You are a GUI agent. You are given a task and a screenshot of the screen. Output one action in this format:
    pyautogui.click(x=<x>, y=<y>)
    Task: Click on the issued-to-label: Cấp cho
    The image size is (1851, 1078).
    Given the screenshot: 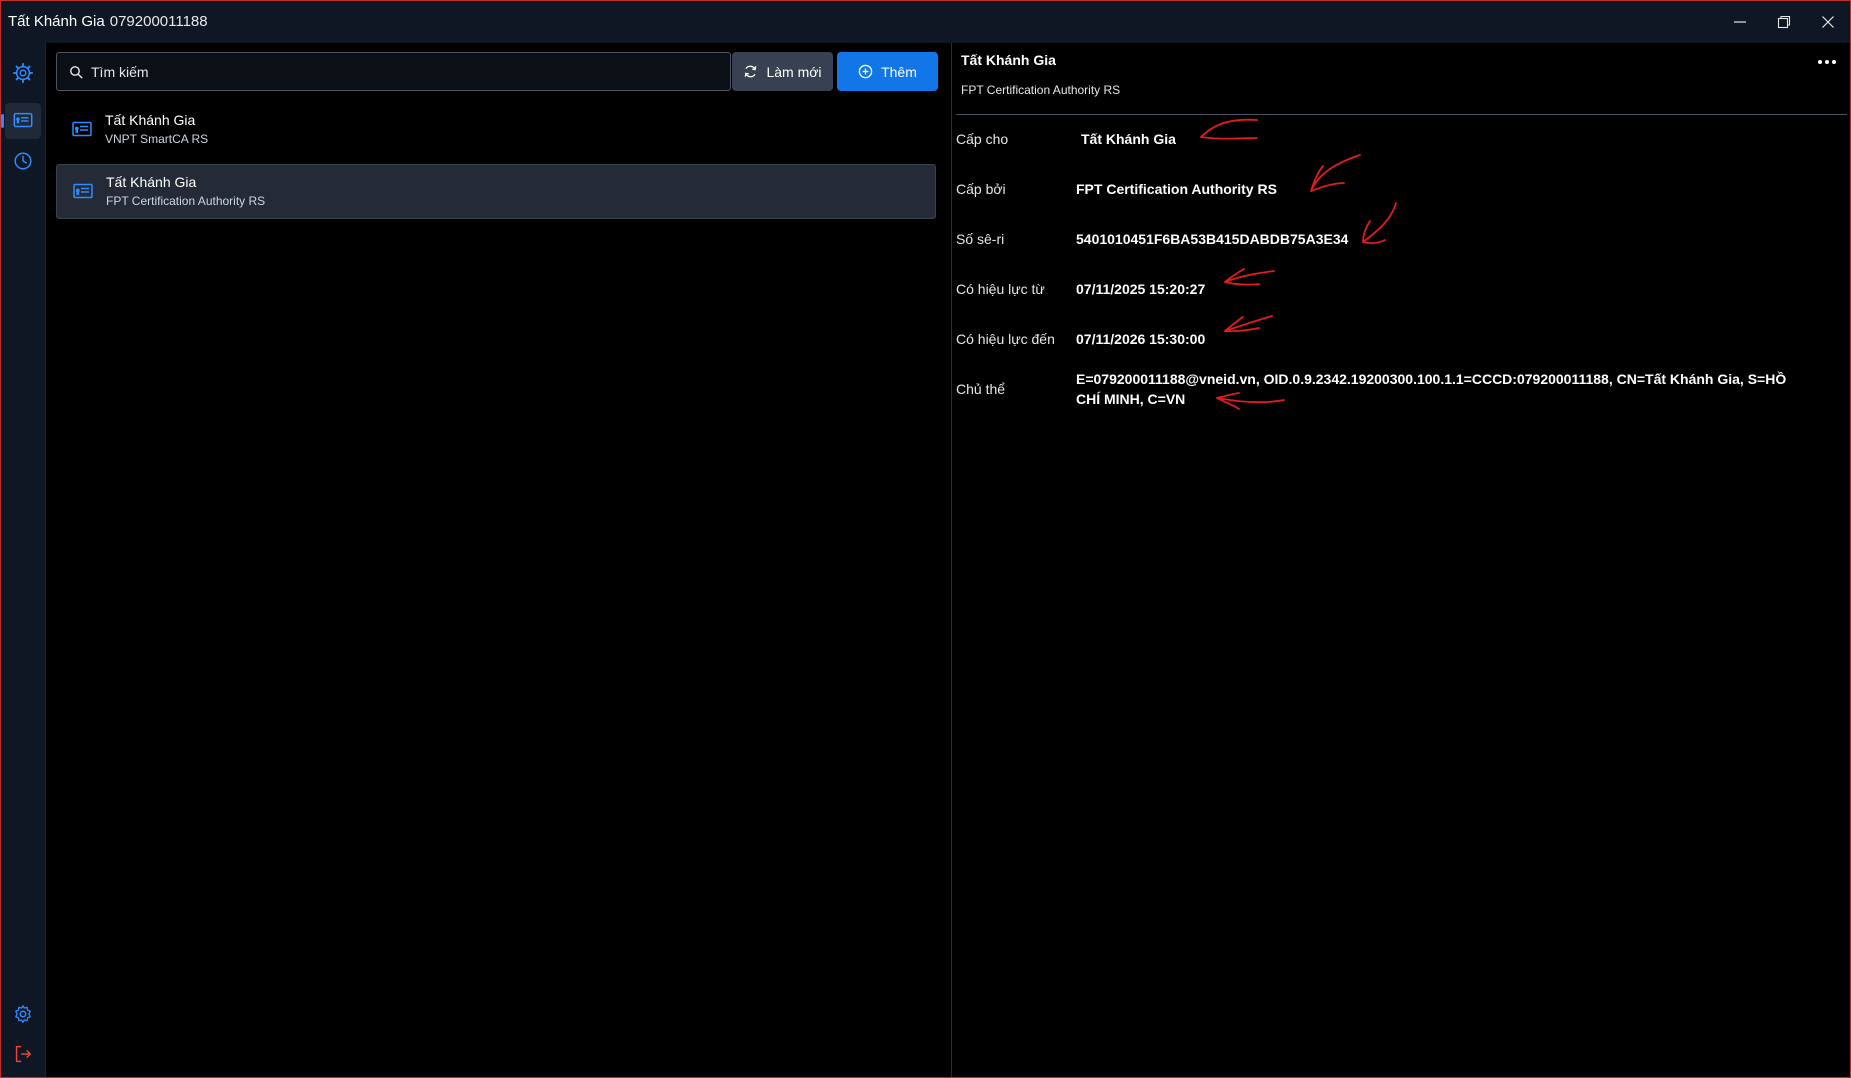 What is the action you would take?
    pyautogui.click(x=982, y=139)
    